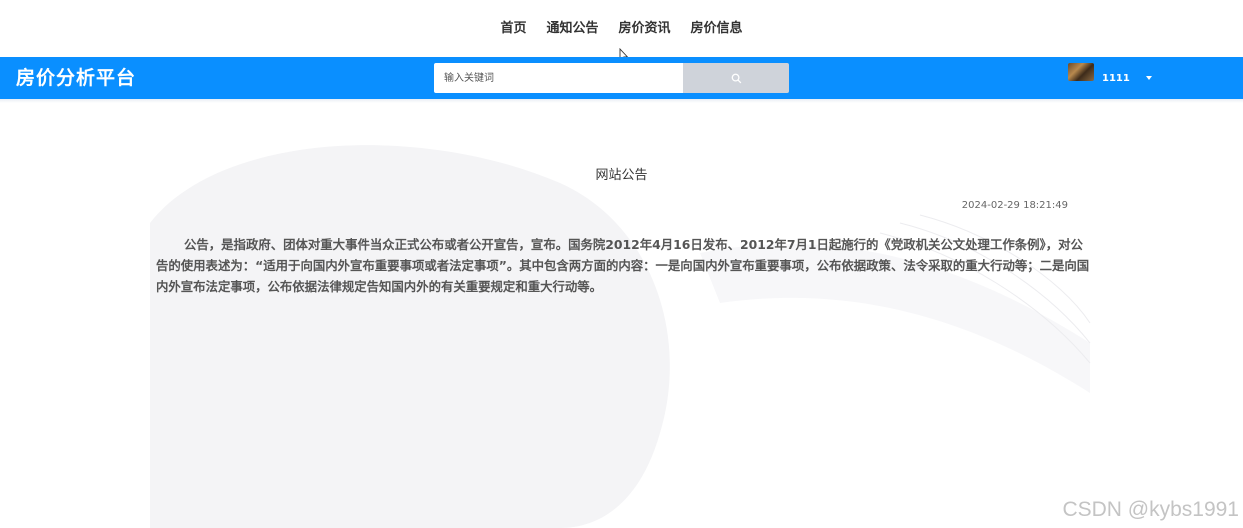 The image size is (1243, 528). I want to click on search-button, so click(736, 78).